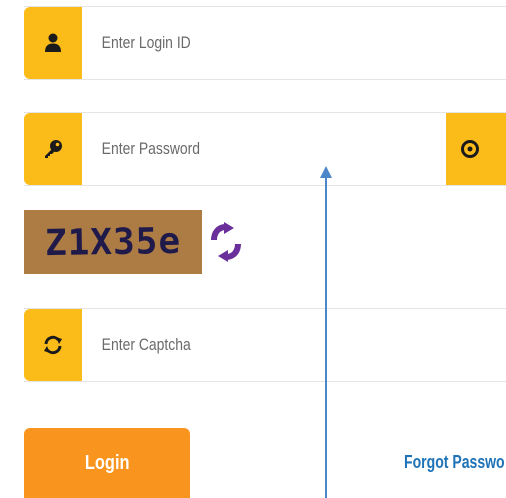  I want to click on login-id-field-wrap, so click(294, 43).